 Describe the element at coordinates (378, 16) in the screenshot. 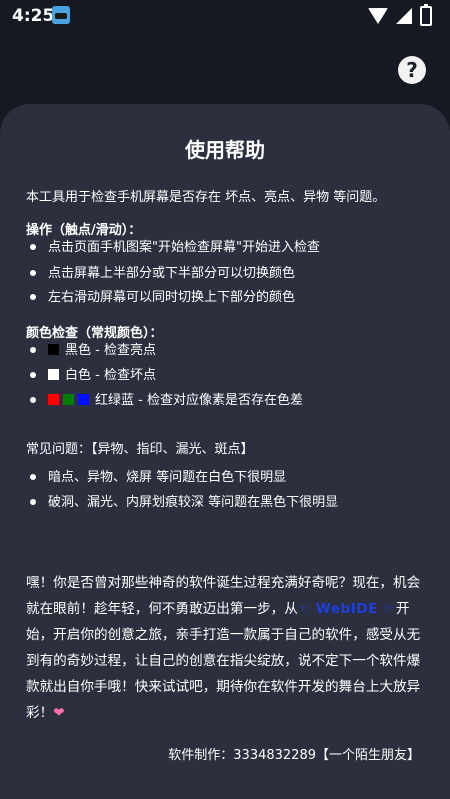

I see `wifi-icon` at that location.